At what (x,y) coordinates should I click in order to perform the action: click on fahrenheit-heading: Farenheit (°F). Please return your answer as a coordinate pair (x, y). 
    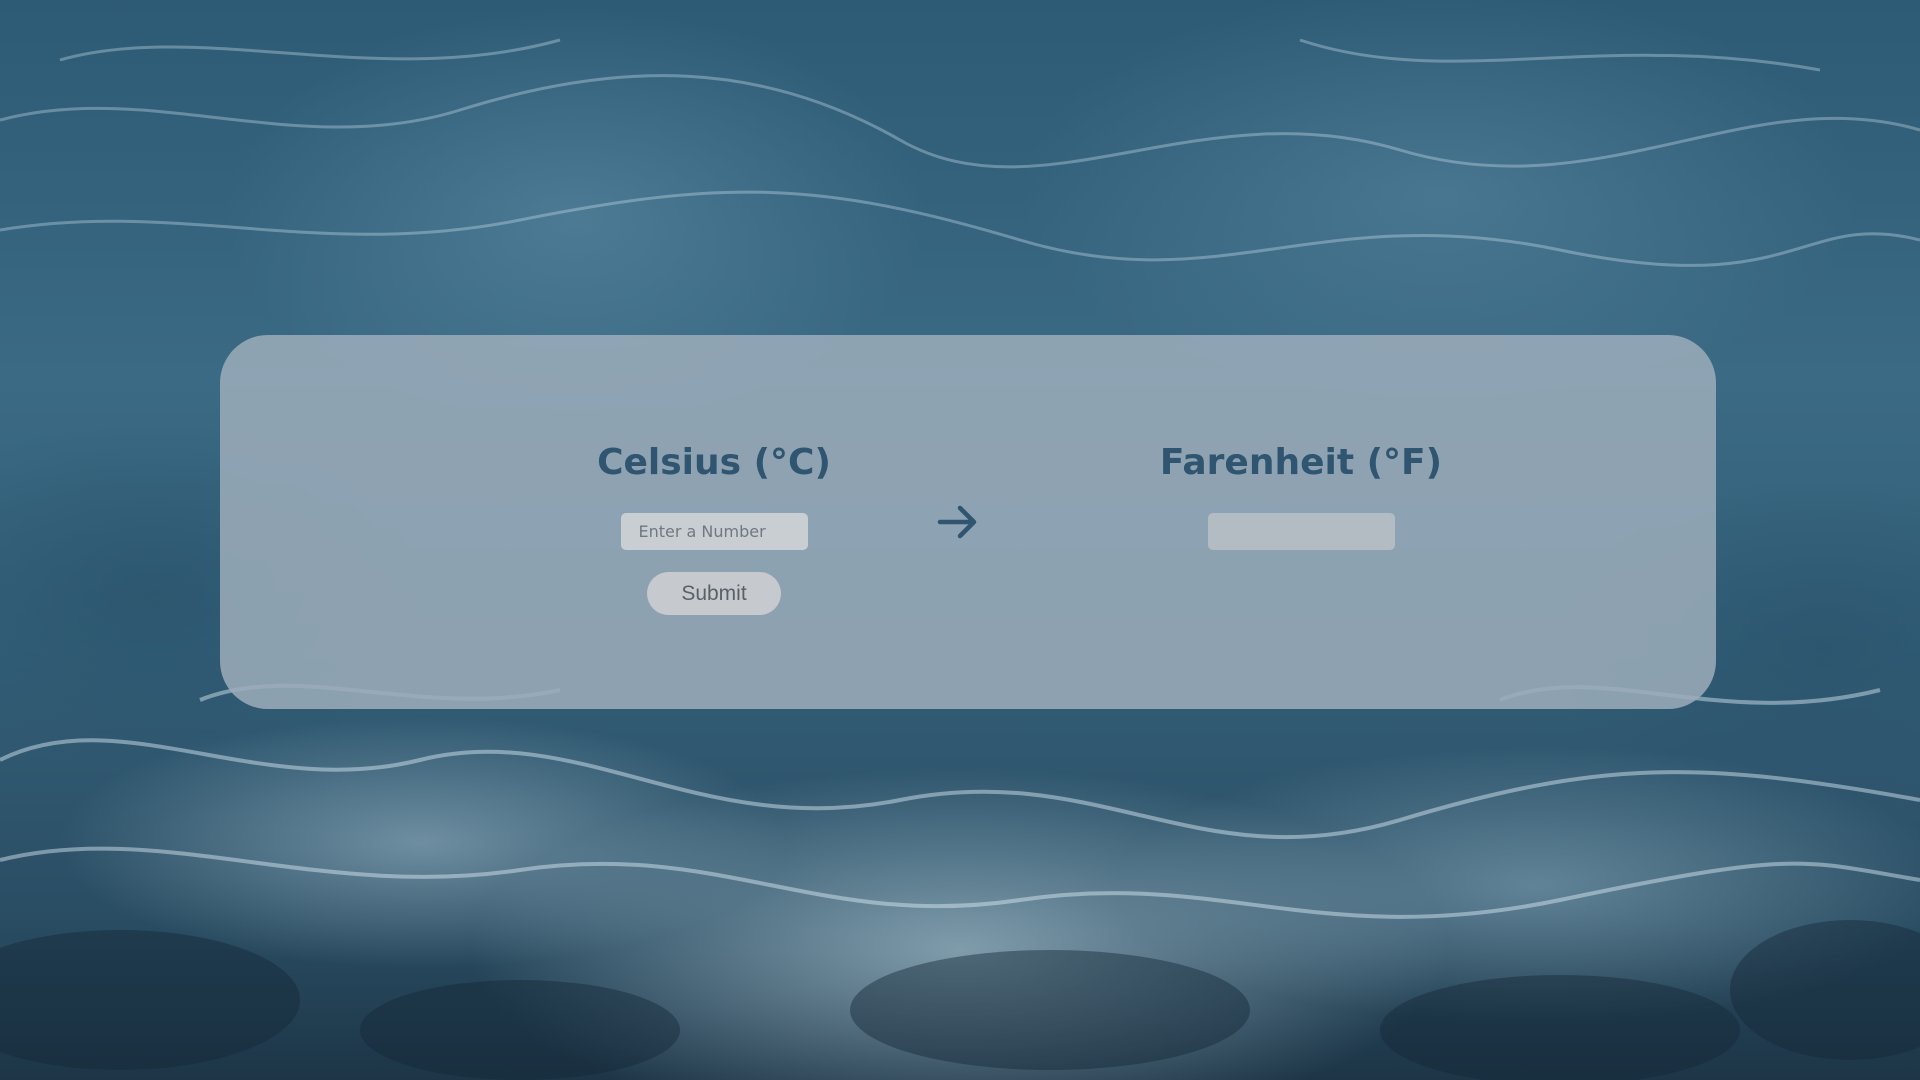
    Looking at the image, I should click on (1301, 462).